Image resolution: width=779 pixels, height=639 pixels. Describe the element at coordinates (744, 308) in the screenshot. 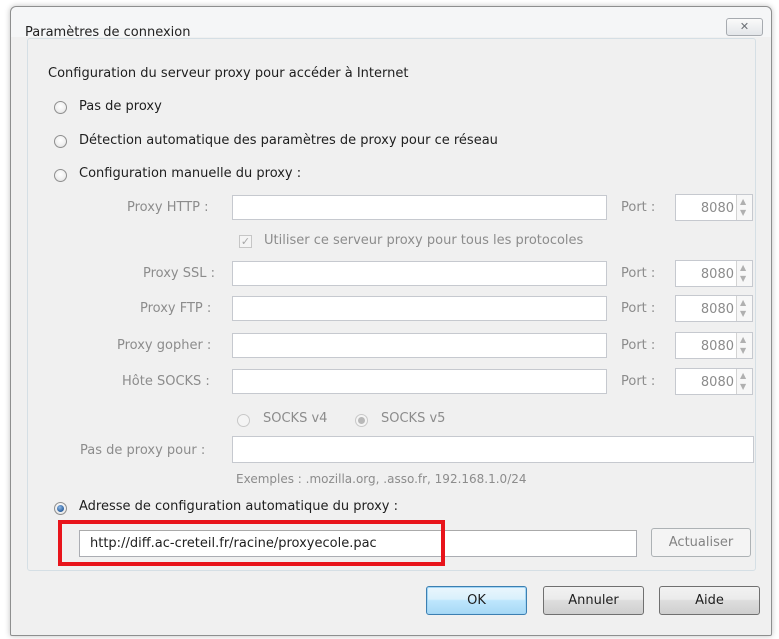

I see `ftp-port-arrows: ▲ ▼` at that location.